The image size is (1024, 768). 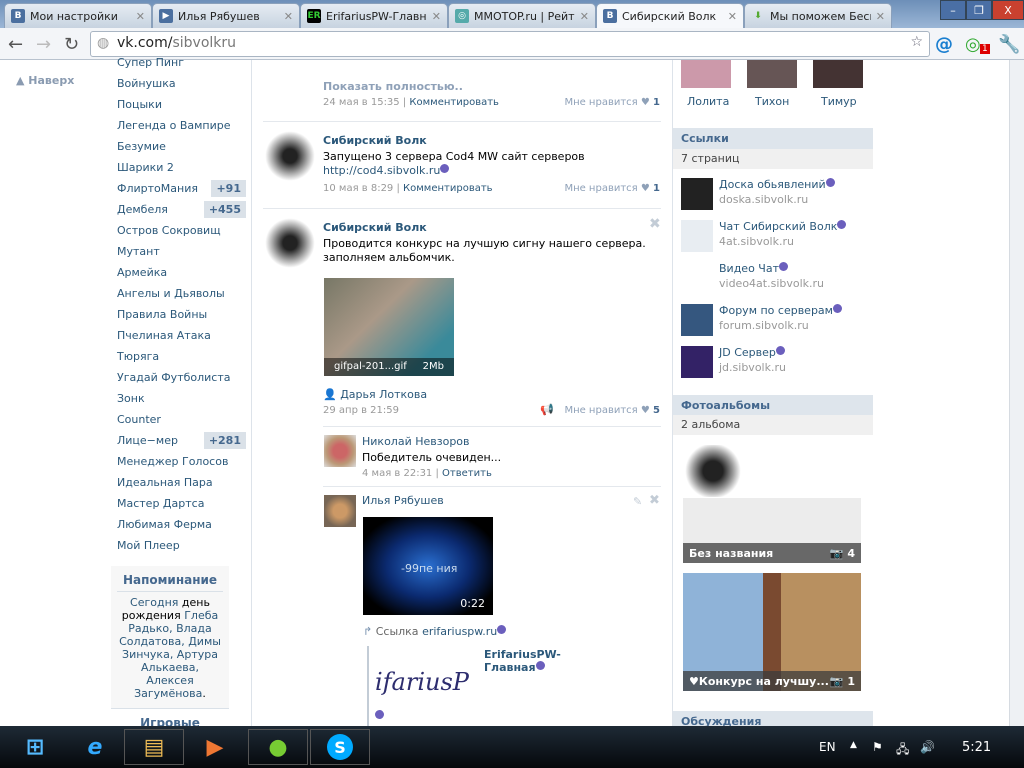 I want to click on app-icon: ●, so click(x=278, y=747).